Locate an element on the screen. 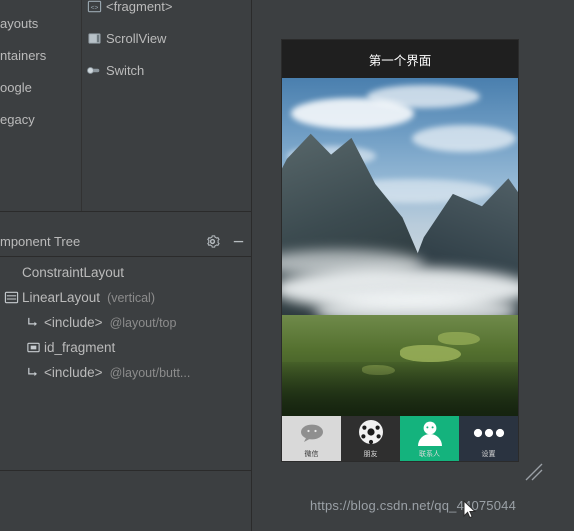 The height and width of the screenshot is (531, 574). palette-group-item: oogle is located at coordinates (40, 88).